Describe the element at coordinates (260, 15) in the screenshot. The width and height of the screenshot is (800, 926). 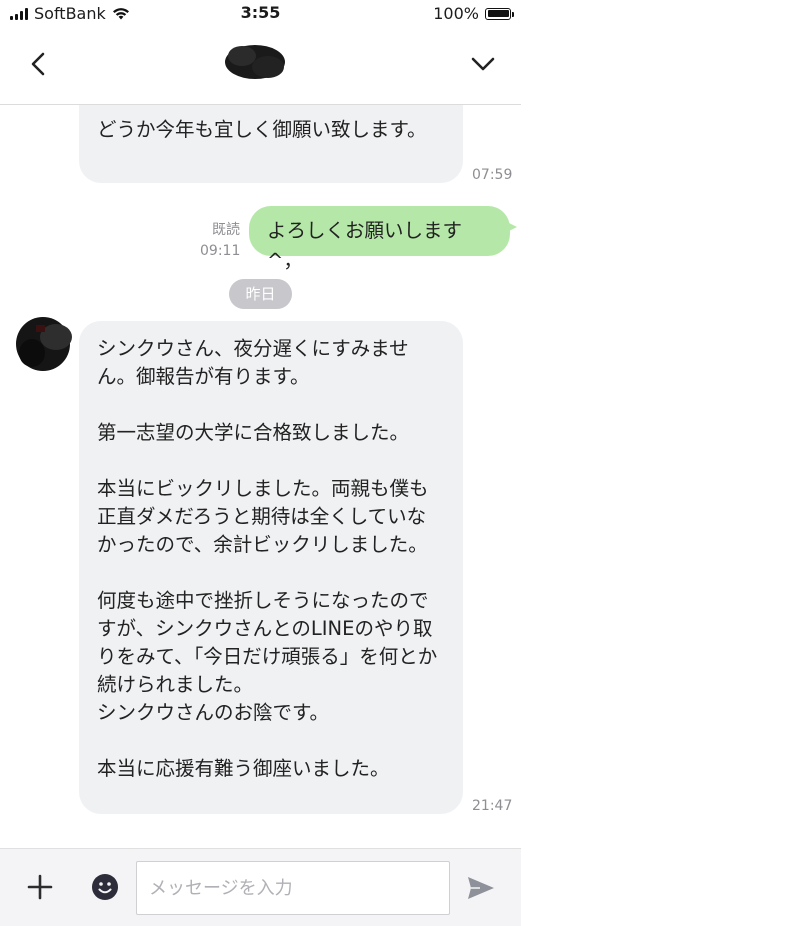
I see `status-bar: SoftBank 3:55 100%` at that location.